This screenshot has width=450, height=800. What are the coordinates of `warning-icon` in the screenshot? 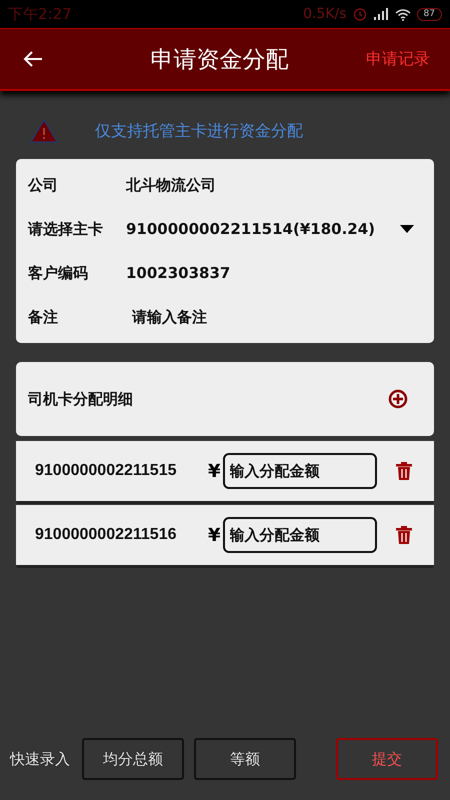 It's located at (44, 131).